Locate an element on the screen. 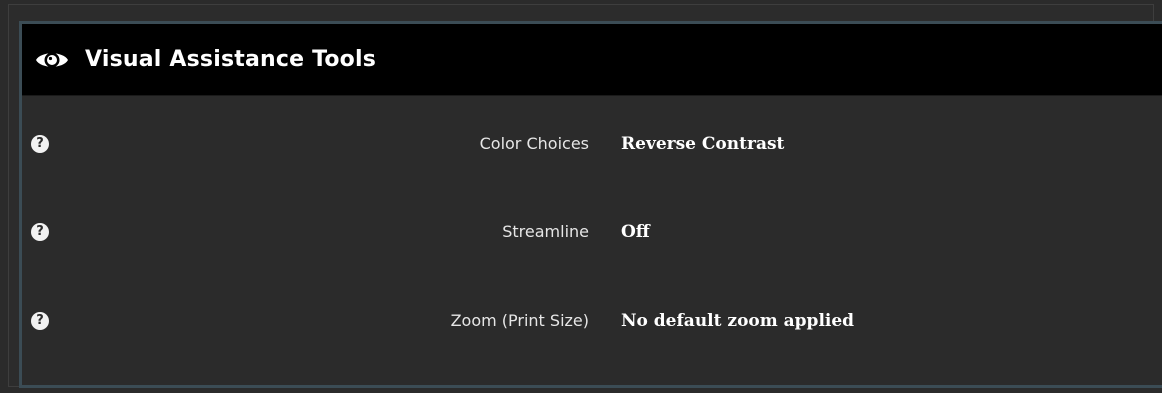 The height and width of the screenshot is (393, 1162). panel-title: Visual Assistance Tools is located at coordinates (231, 59).